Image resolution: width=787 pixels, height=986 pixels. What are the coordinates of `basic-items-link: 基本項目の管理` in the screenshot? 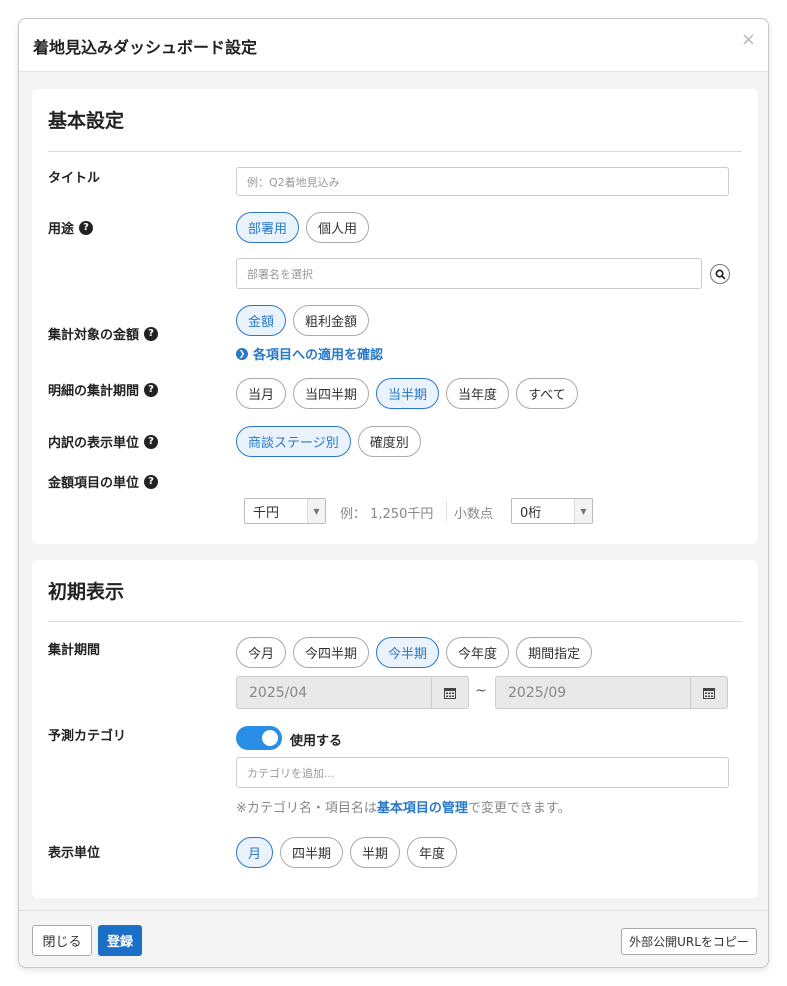 It's located at (422, 808).